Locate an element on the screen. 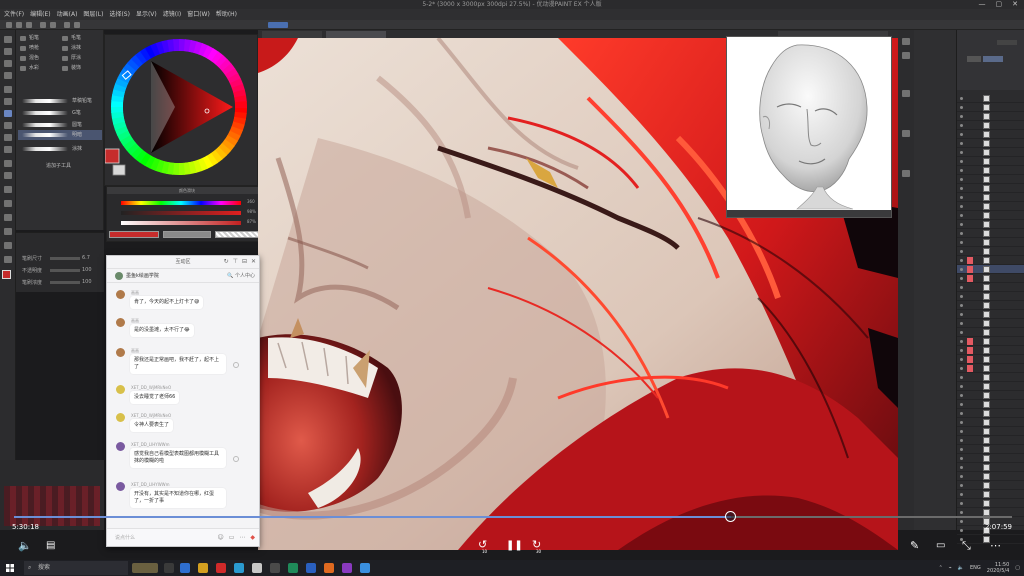 The image size is (1024, 576). new-file-icon is located at coordinates (9, 25).